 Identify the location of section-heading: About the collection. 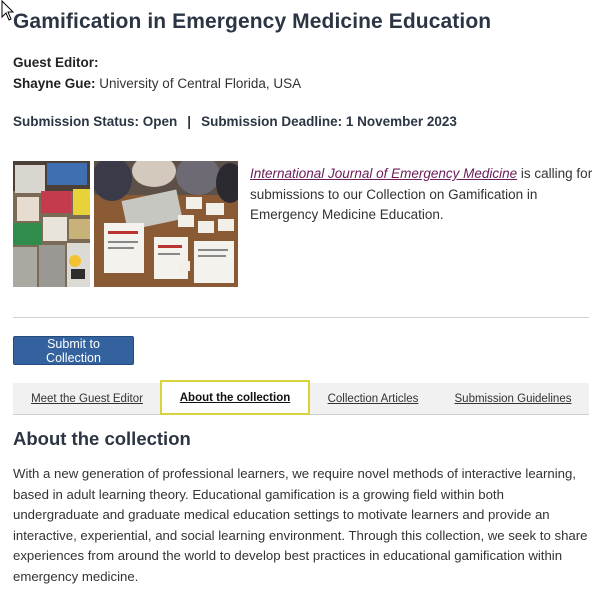
(102, 438).